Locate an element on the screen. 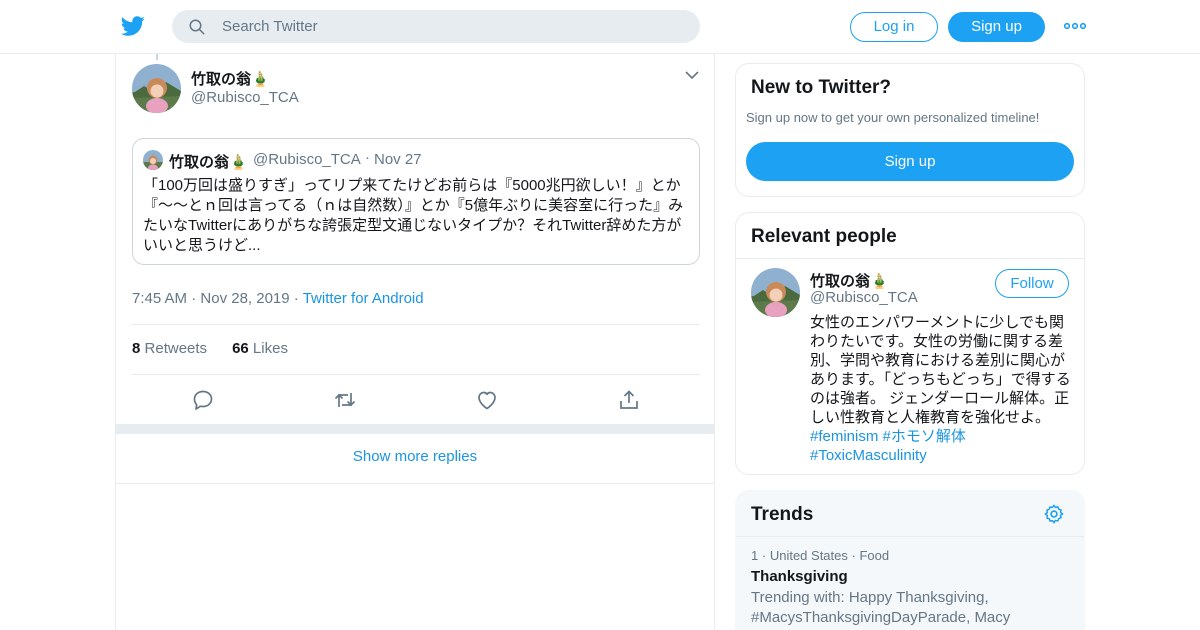 Image resolution: width=1200 pixels, height=630 pixels. more-dots-icon is located at coordinates (1075, 26).